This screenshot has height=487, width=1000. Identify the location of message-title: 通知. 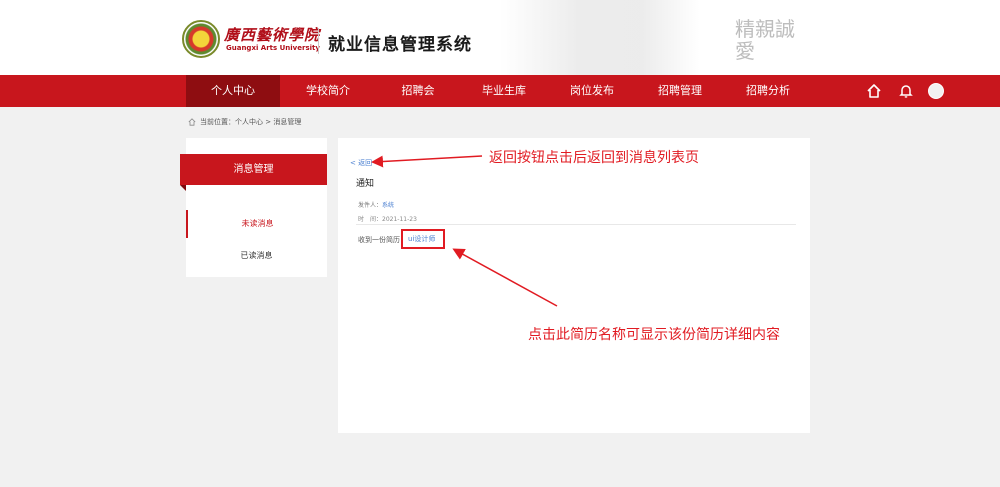
(365, 184).